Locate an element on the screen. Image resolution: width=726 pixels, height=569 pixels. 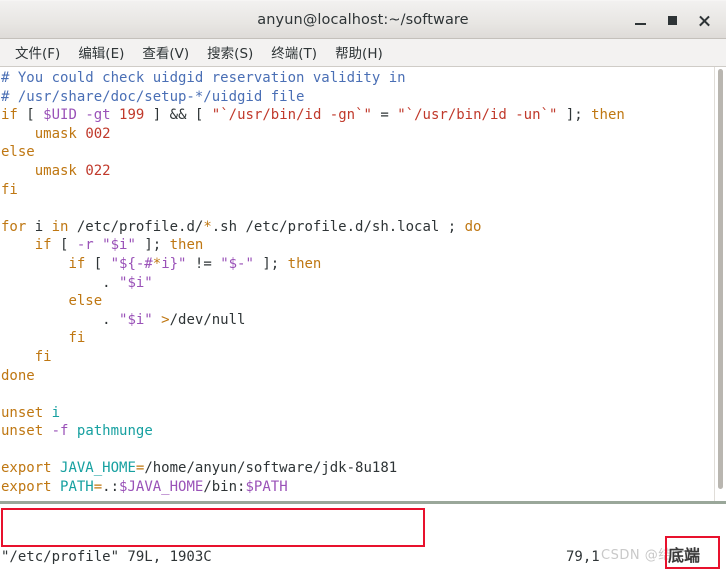
vim-status-line: "/etc/profile" 79L, 1903C is located at coordinates (106, 557).